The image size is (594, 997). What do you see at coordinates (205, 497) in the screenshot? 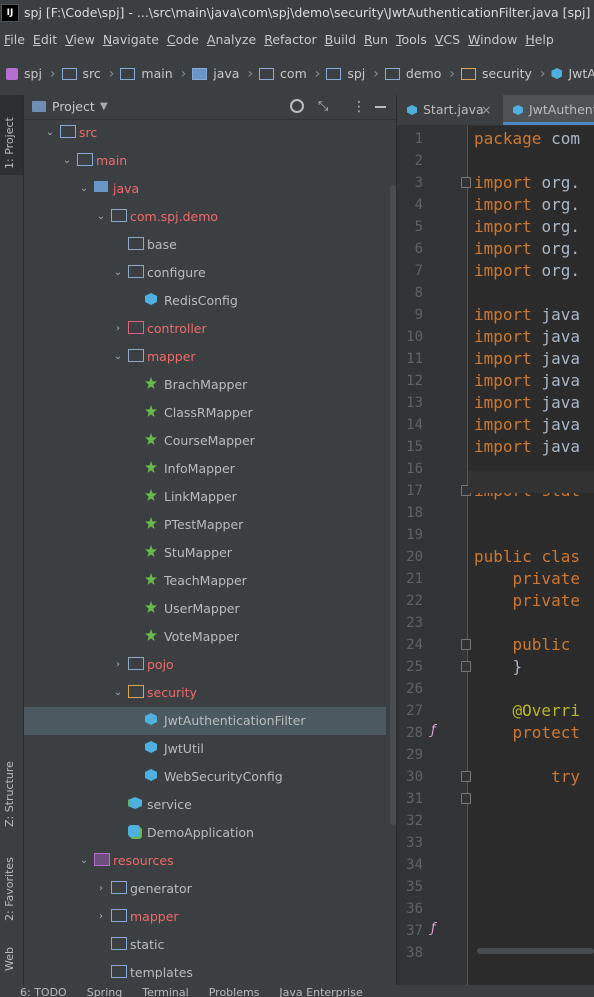
I see `tree-item-linkmapper: LinkMapper` at bounding box center [205, 497].